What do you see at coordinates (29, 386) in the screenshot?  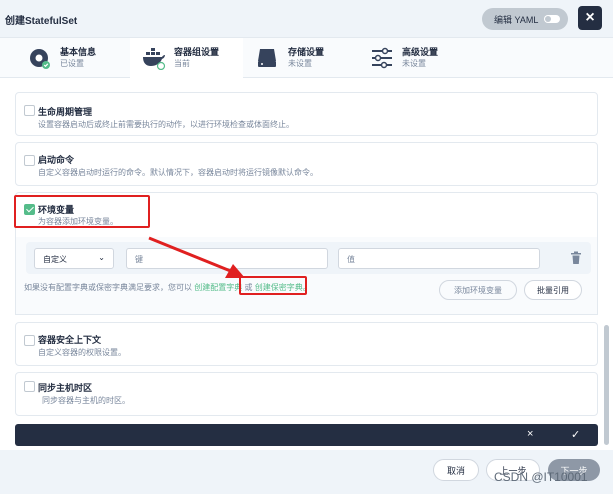 I see `timezone-checkbox` at bounding box center [29, 386].